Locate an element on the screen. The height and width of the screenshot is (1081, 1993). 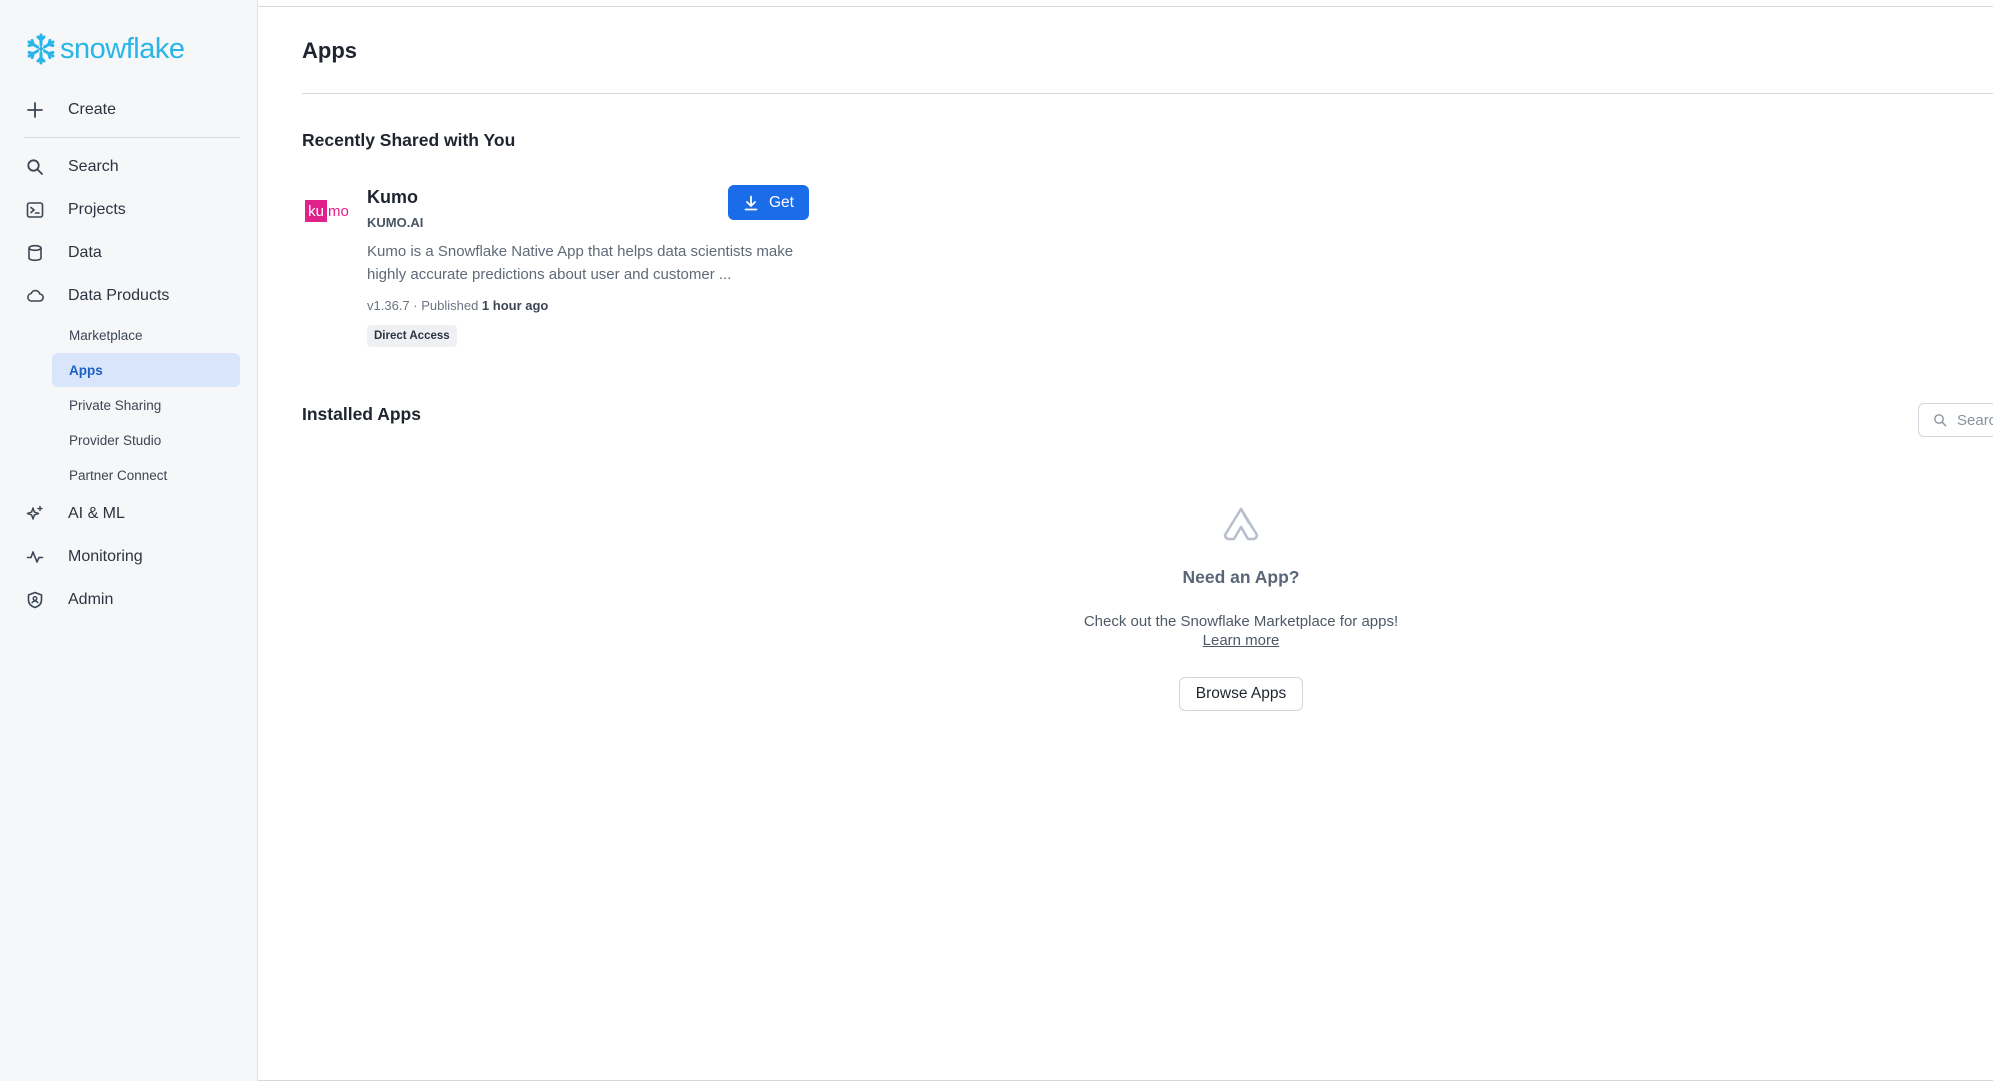
sidebar-item-projects: Projects is located at coordinates (75, 210).